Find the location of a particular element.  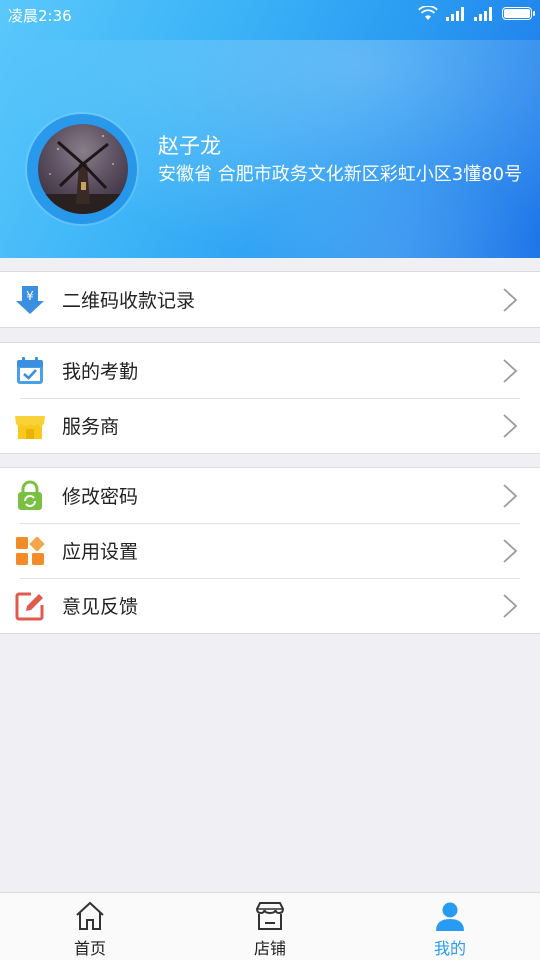

home-icon is located at coordinates (90, 915).